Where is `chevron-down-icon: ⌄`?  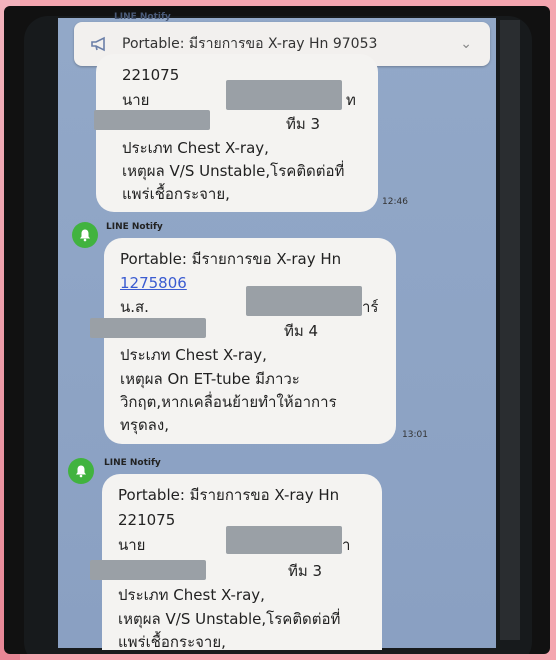 chevron-down-icon: ⌄ is located at coordinates (466, 44).